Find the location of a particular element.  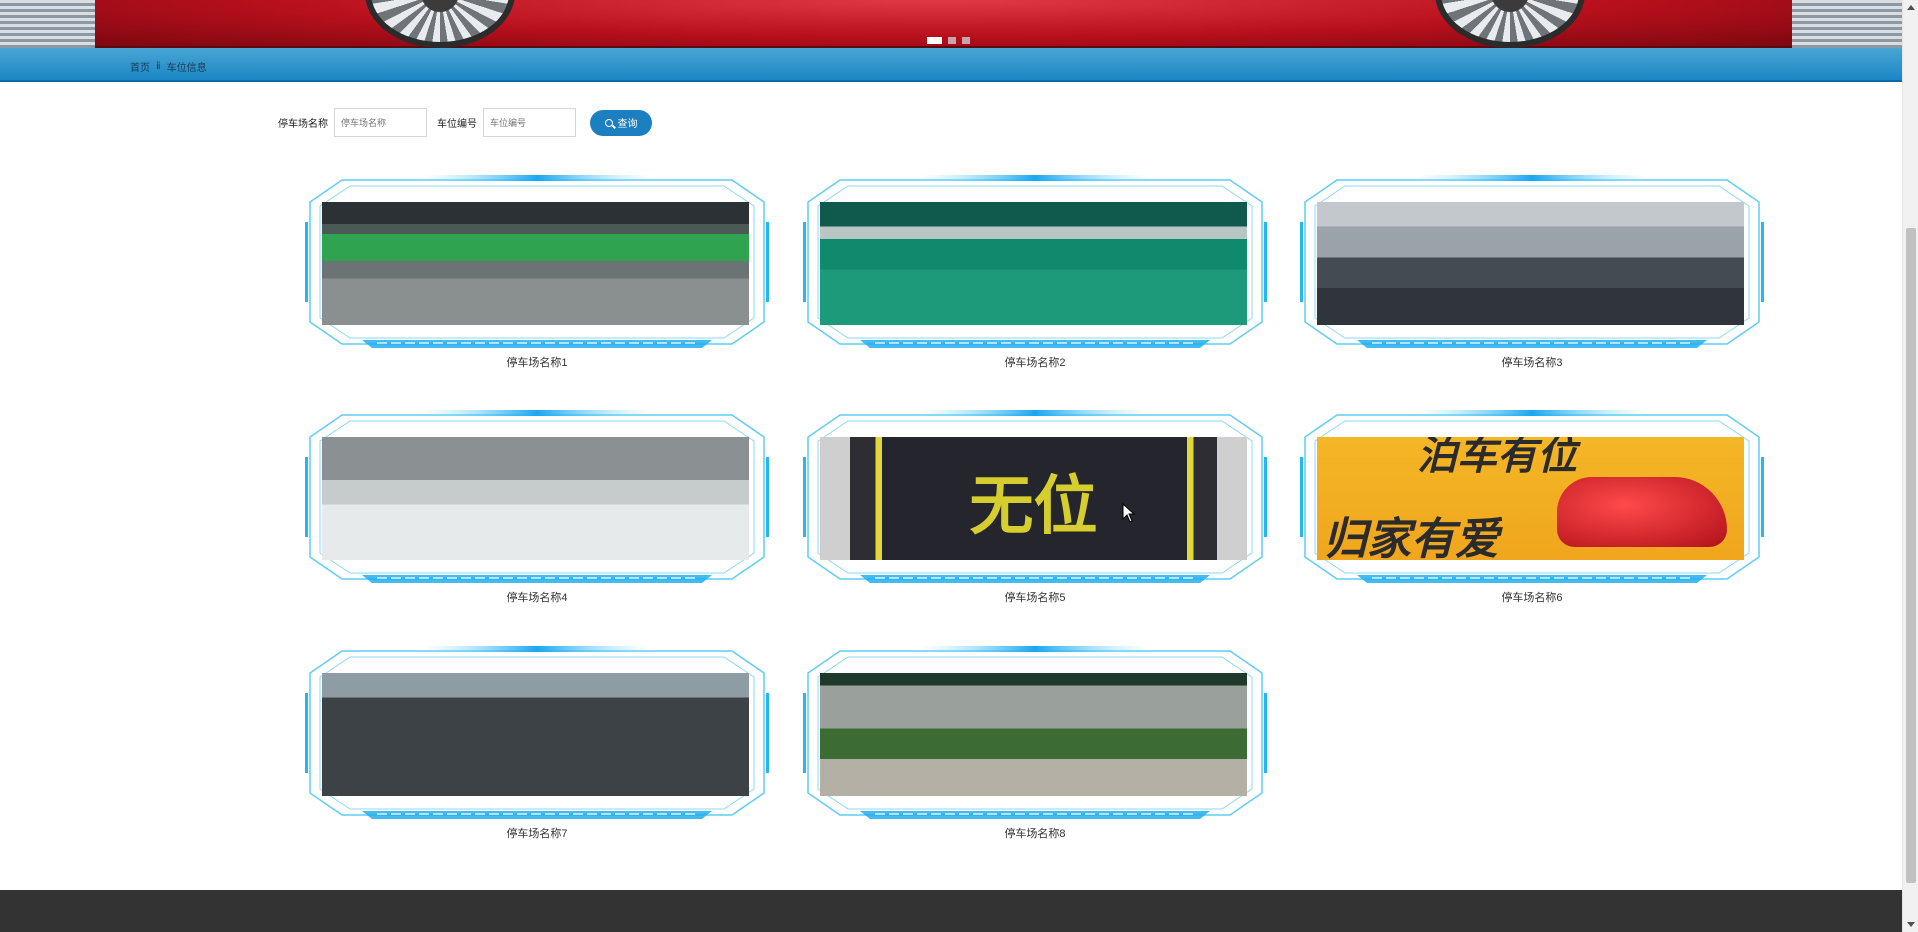

search-button: 查询 is located at coordinates (621, 122).